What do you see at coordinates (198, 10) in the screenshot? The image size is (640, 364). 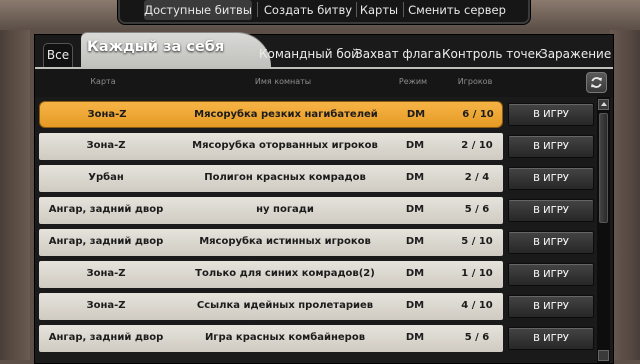 I see `menu-available-battles: Доступные битвы` at bounding box center [198, 10].